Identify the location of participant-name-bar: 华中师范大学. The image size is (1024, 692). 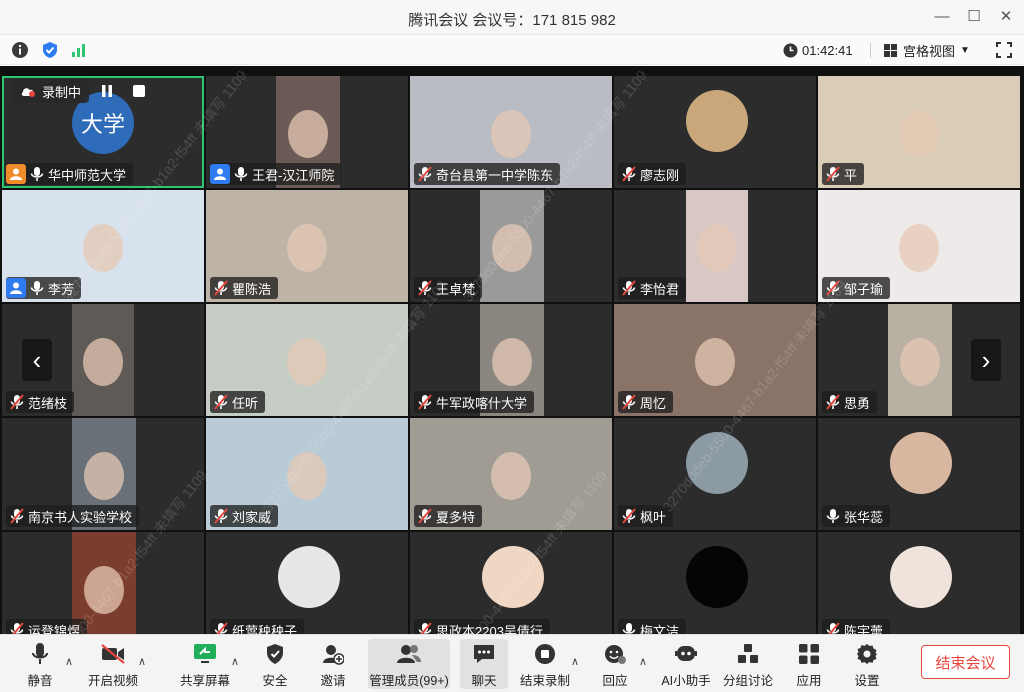
(70, 174).